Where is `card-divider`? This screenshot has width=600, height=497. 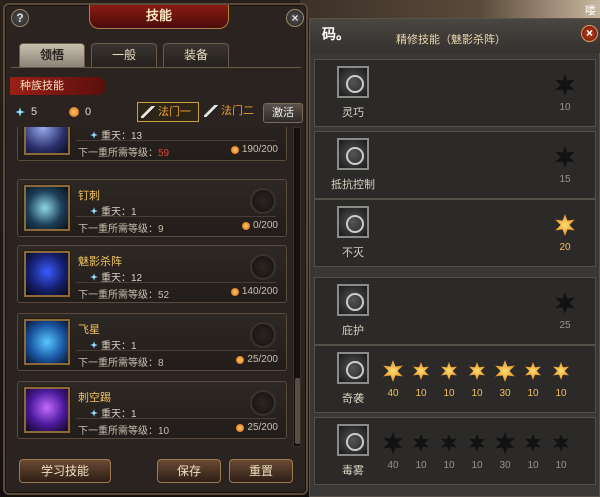 card-divider is located at coordinates (176, 140).